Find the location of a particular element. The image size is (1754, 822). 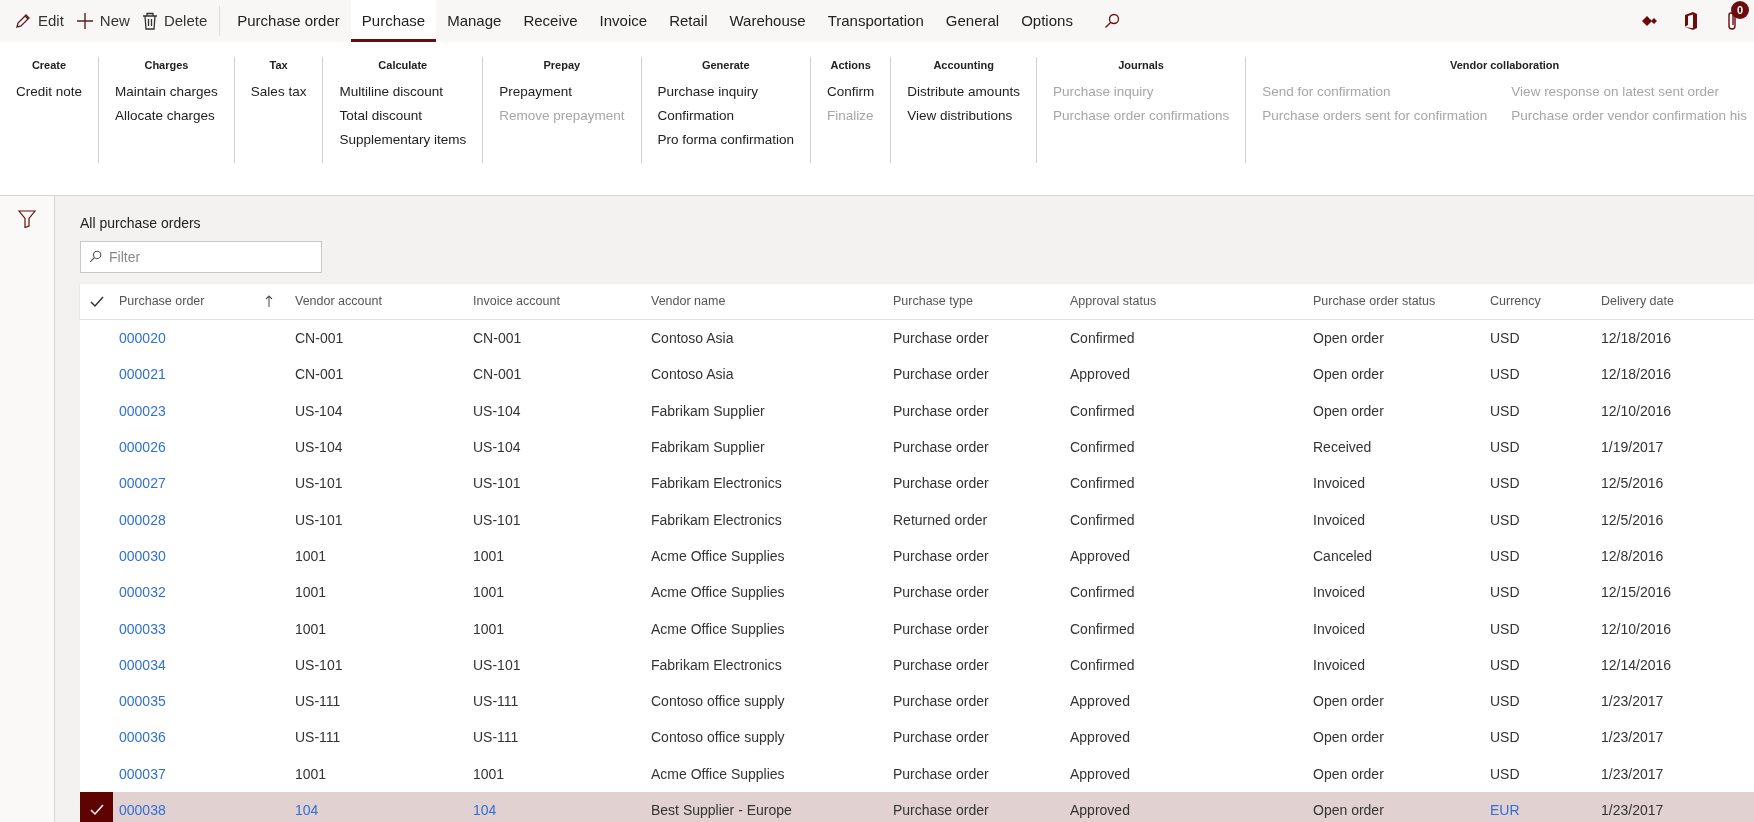

search-icon is located at coordinates (1111, 21).